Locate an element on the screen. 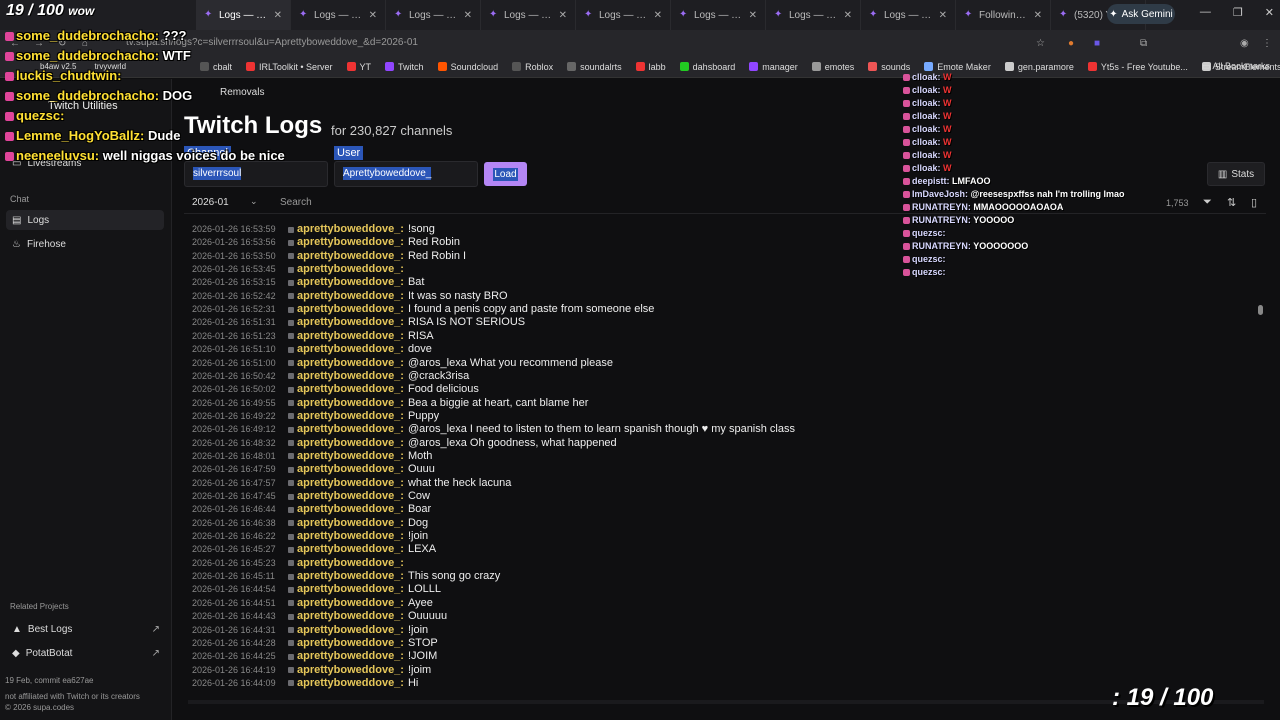 The width and height of the screenshot is (1280, 720). extensions-puzzle-icon: ⧉ is located at coordinates (1143, 43).